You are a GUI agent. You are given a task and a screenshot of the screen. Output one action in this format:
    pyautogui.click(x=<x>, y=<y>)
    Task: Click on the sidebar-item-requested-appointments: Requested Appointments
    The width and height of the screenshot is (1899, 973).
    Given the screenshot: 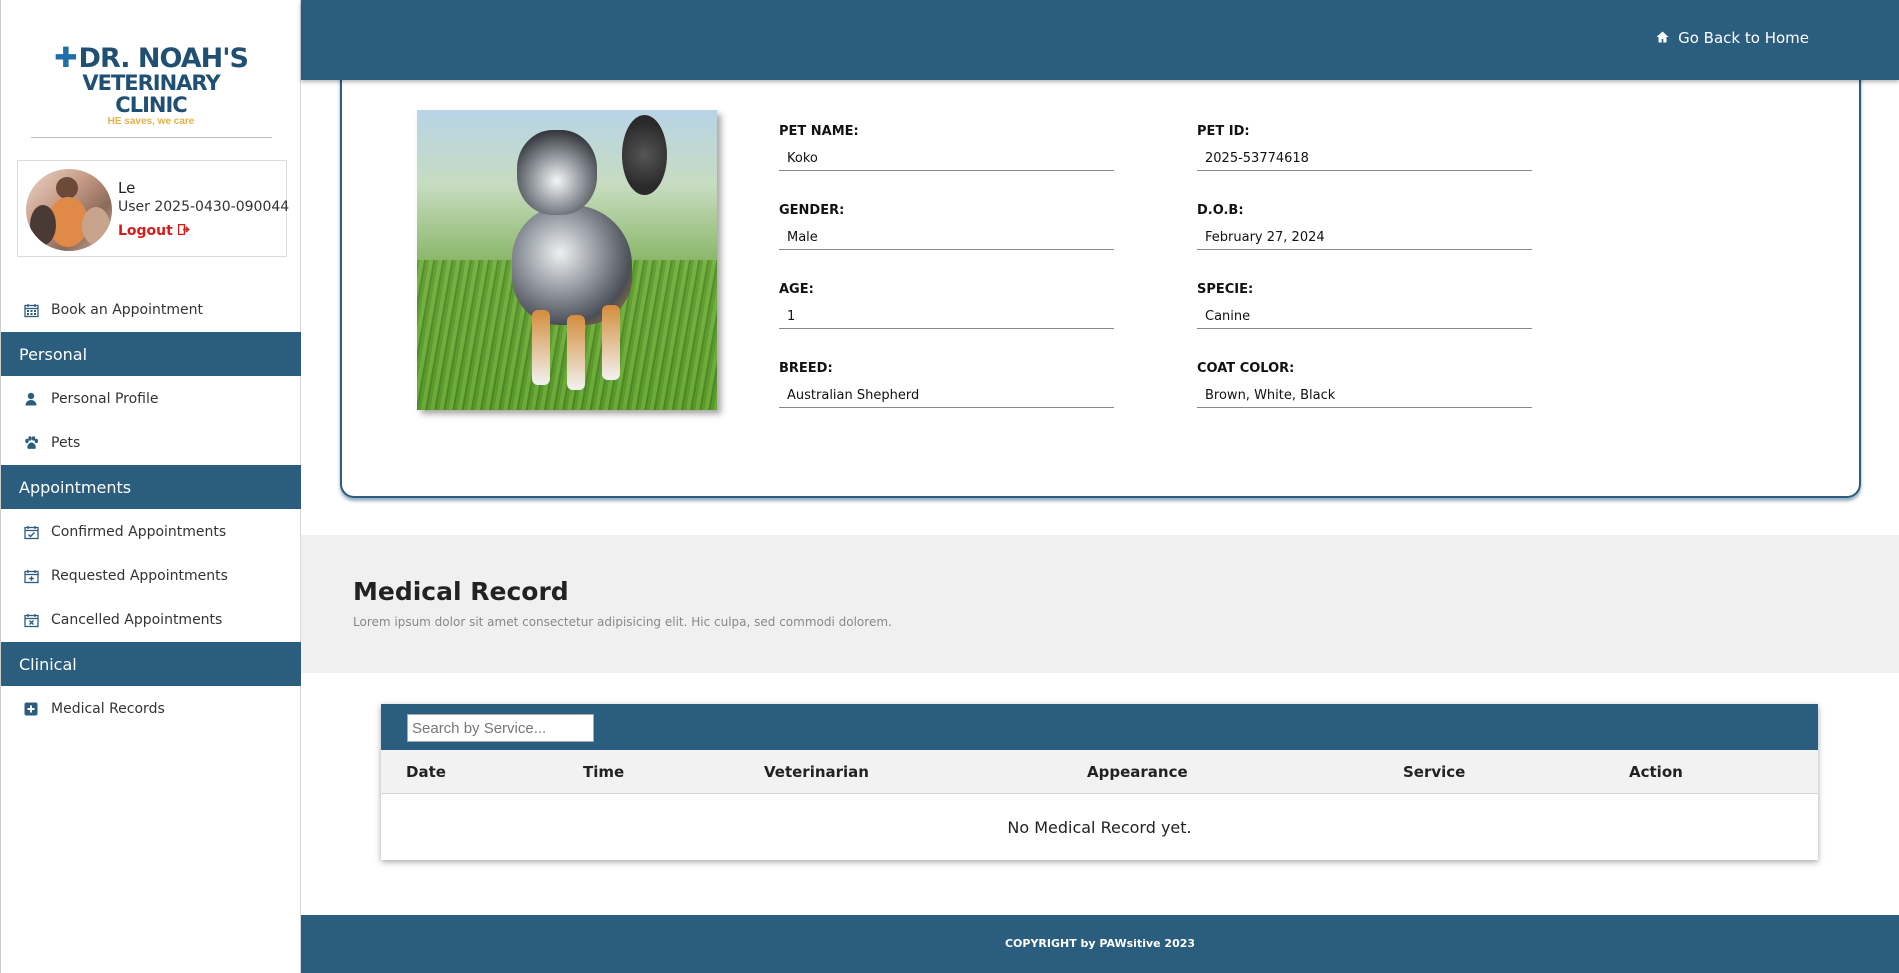 What is the action you would take?
    pyautogui.click(x=151, y=576)
    